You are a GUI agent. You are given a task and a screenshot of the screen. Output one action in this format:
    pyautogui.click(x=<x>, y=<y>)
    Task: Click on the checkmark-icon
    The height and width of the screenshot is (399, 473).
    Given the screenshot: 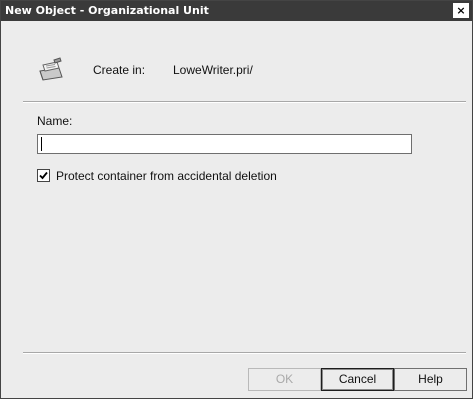 What is the action you would take?
    pyautogui.click(x=43, y=175)
    